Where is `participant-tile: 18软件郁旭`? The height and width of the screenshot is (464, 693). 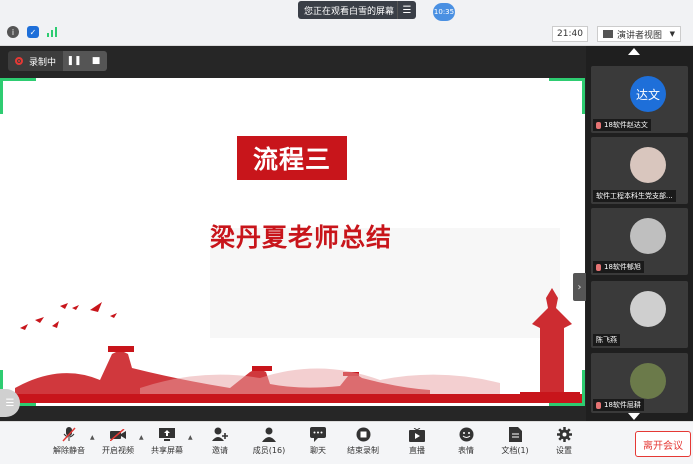 participant-tile: 18软件郁旭 is located at coordinates (639, 241).